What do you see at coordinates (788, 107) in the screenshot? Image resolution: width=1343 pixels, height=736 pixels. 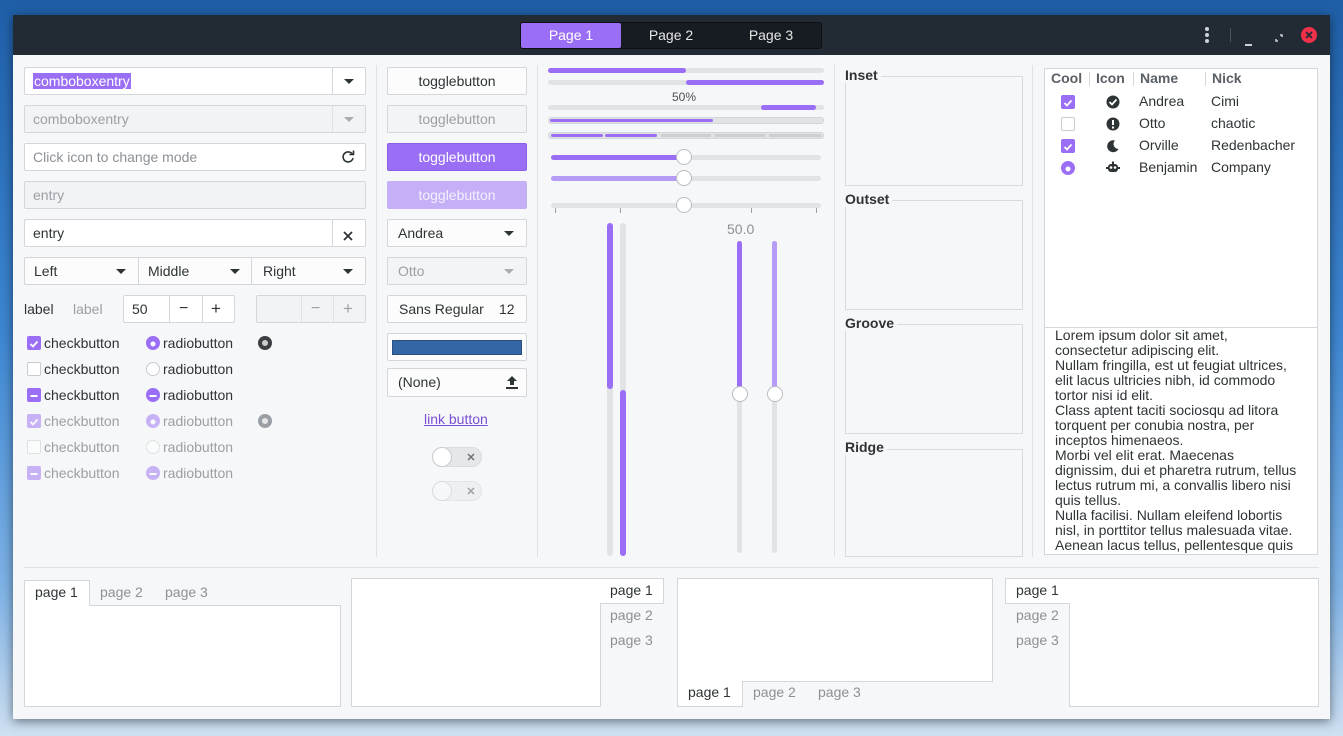 I see `progressbar-3-fill` at bounding box center [788, 107].